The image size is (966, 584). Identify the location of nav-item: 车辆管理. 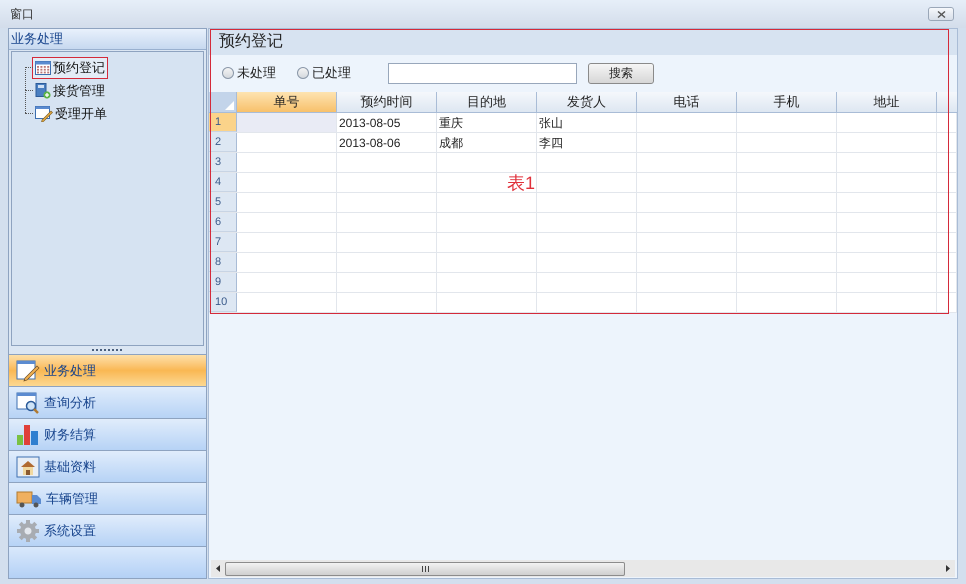
(107, 498).